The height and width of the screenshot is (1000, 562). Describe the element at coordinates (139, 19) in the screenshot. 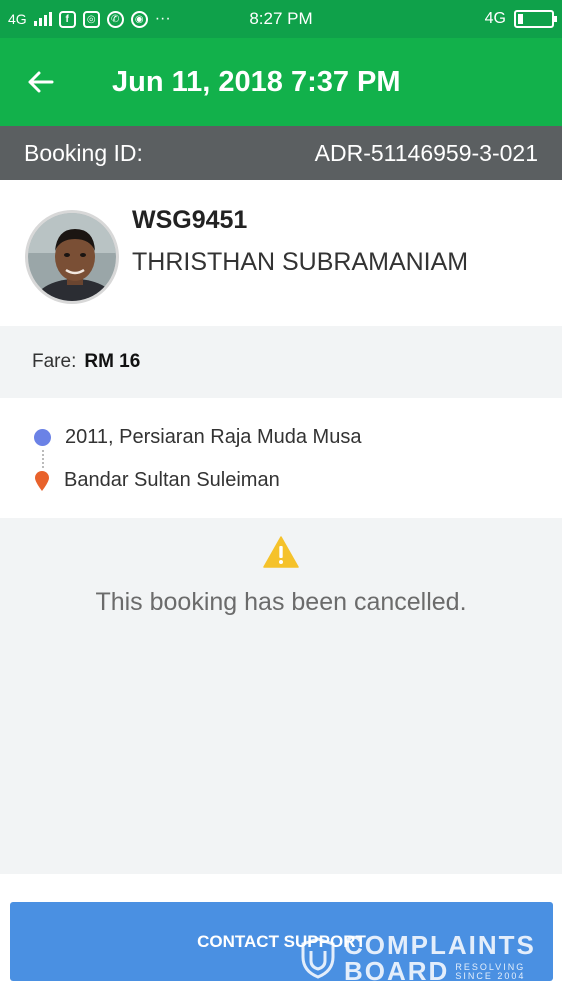

I see `chrome-icon: ◉` at that location.